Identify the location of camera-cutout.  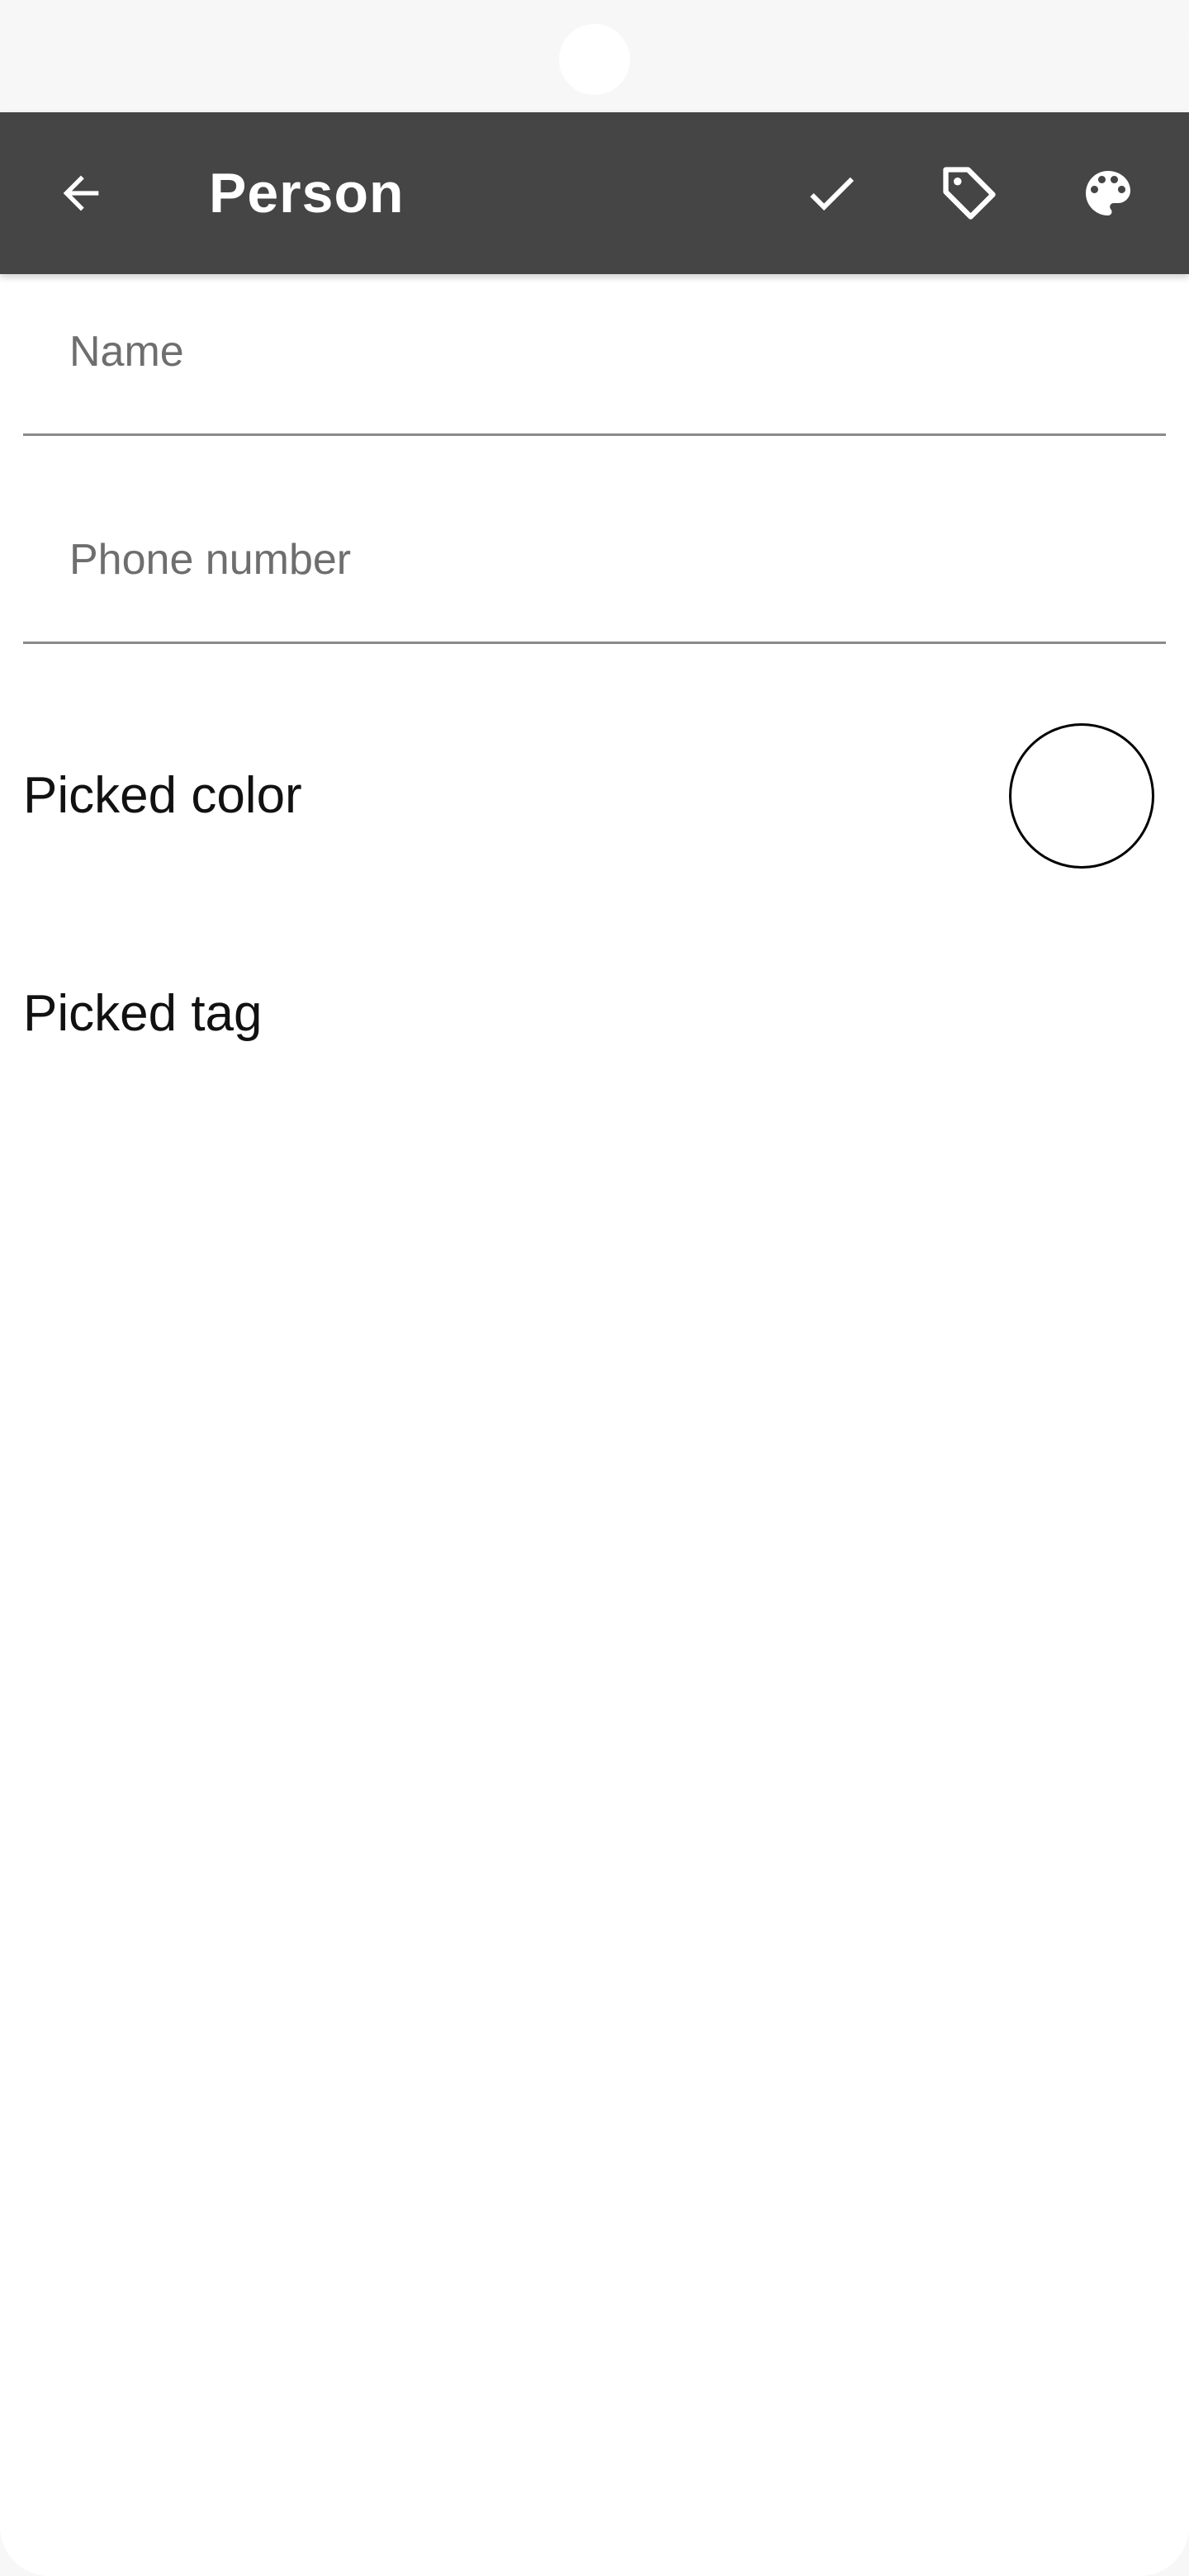
(594, 59).